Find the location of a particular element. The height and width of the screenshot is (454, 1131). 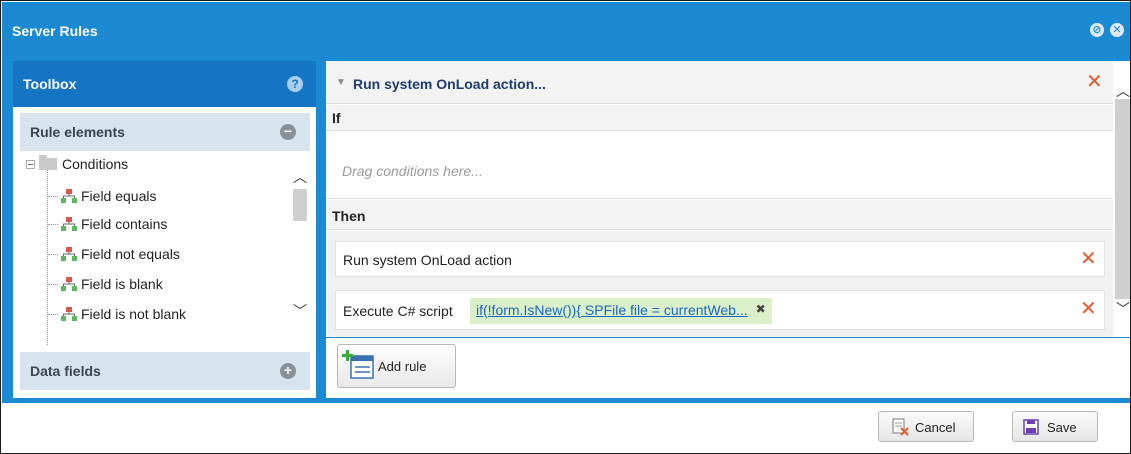

data-fields-title: Data fields is located at coordinates (65, 371).